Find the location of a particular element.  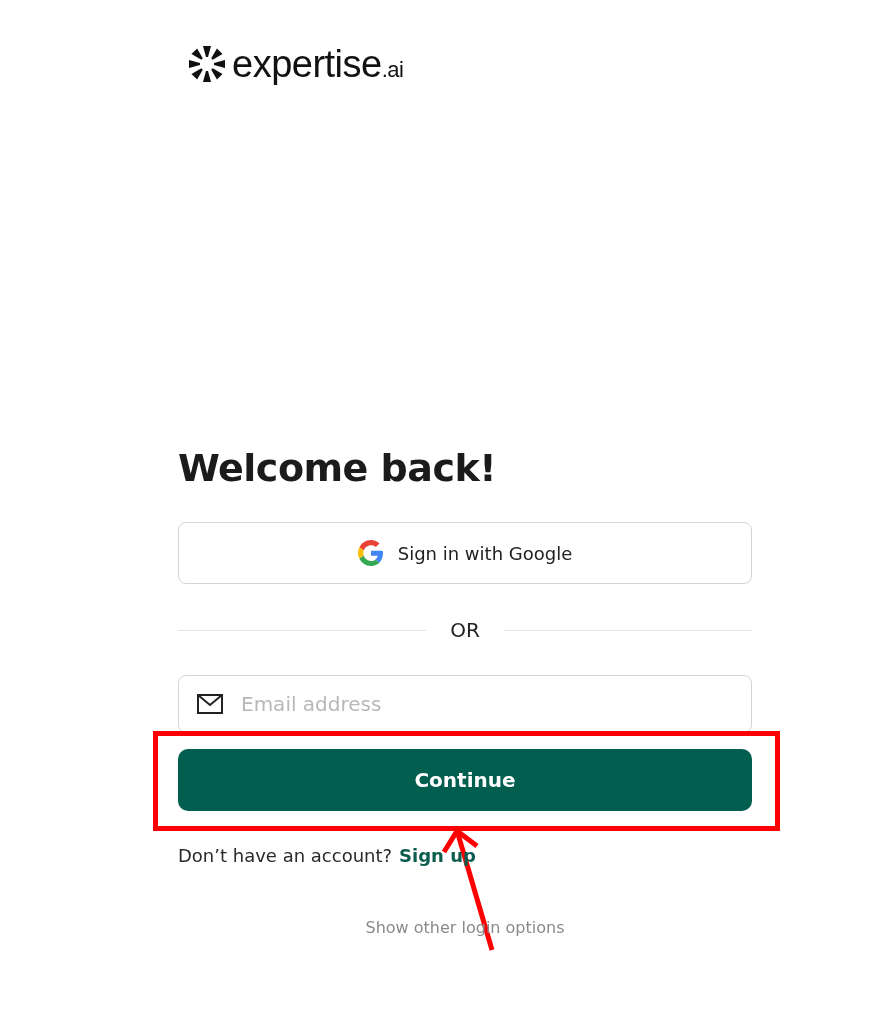

continue-button: Continue is located at coordinates (465, 780).